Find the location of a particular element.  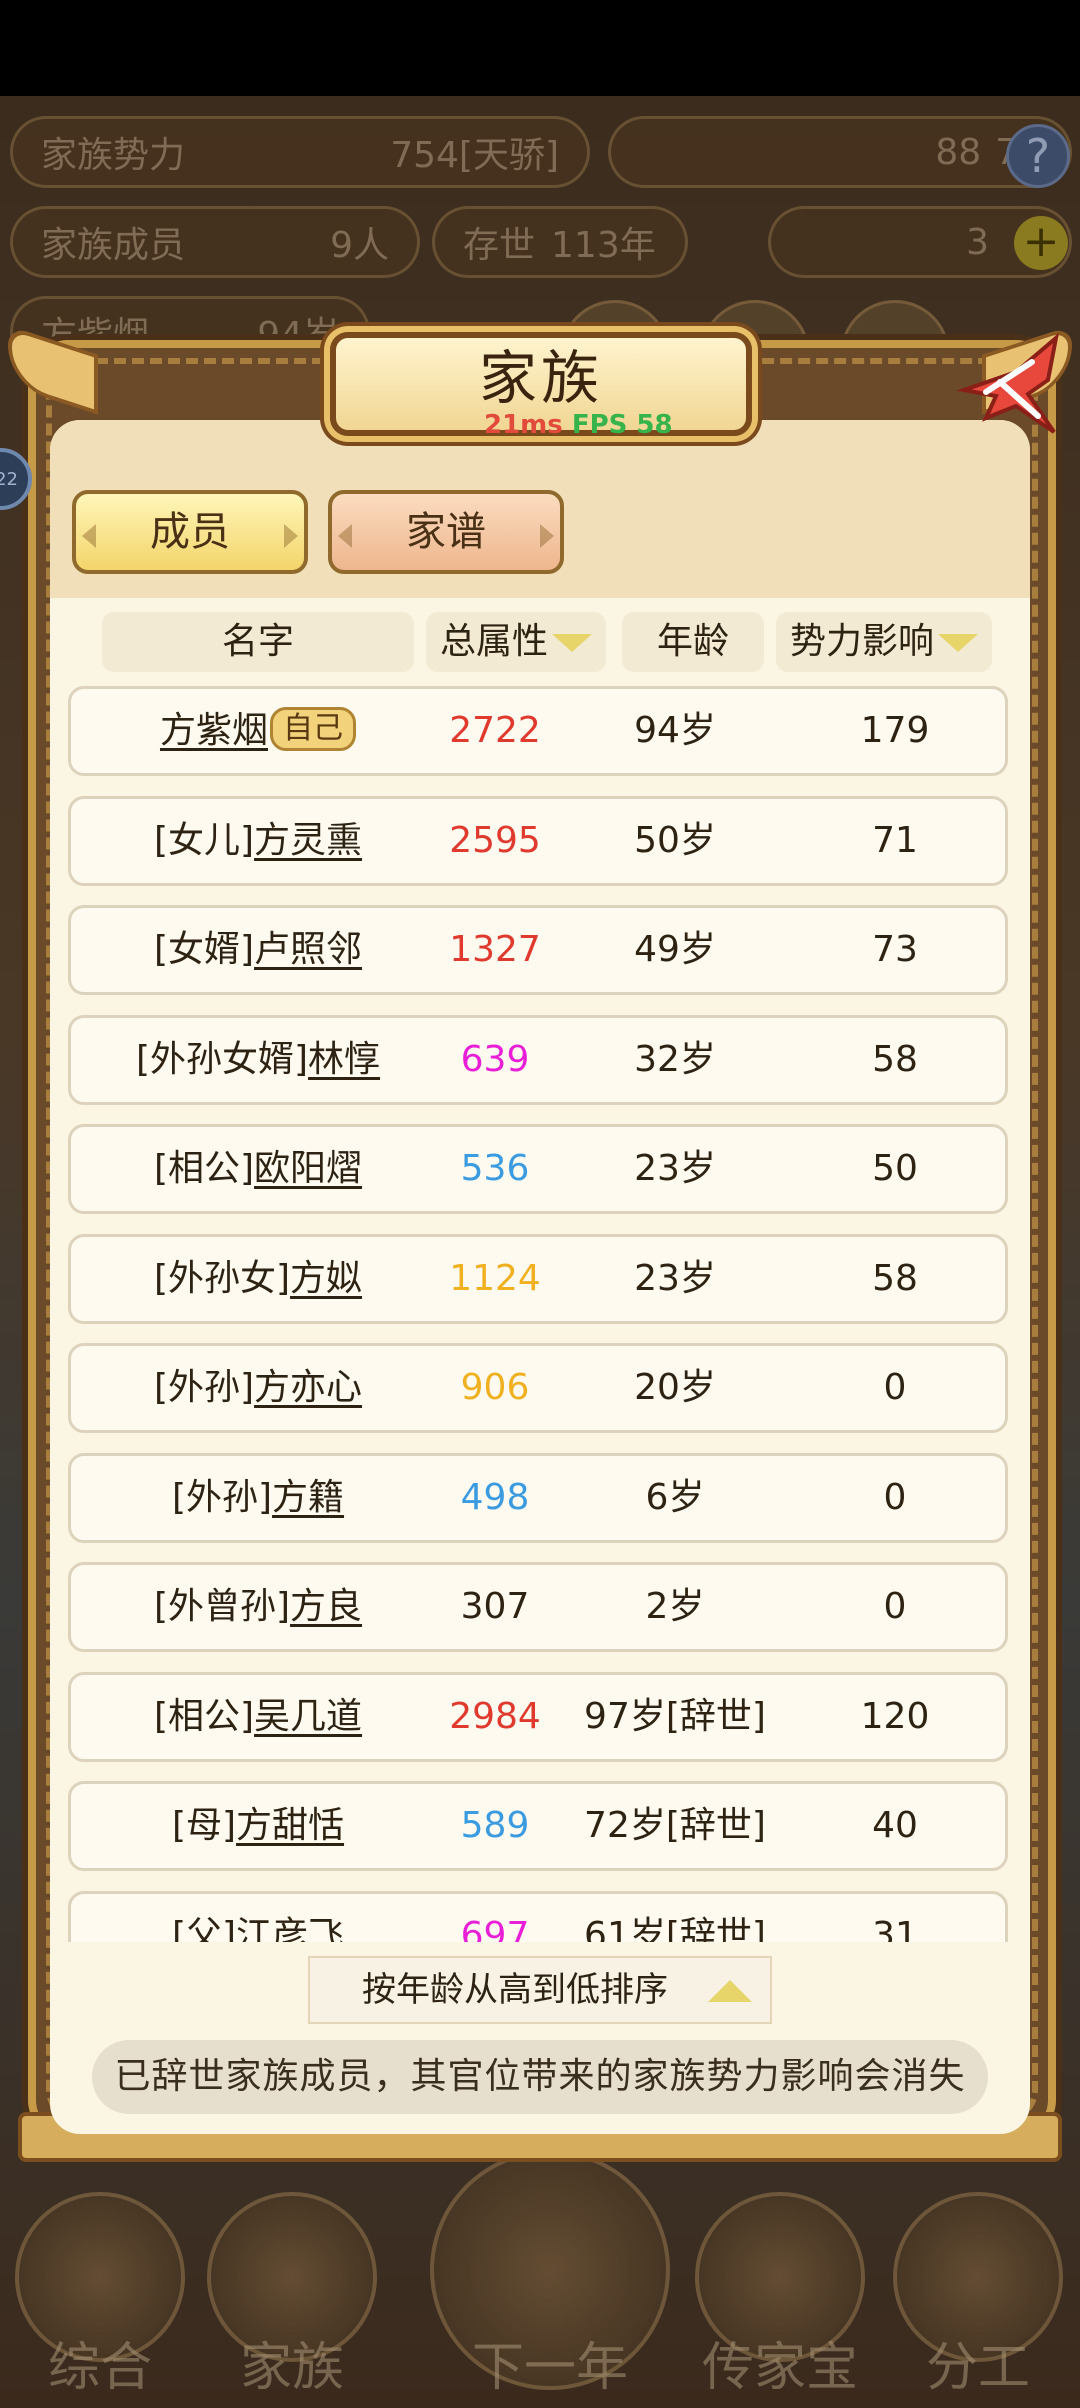

member-influence: 50 is located at coordinates (895, 1168).